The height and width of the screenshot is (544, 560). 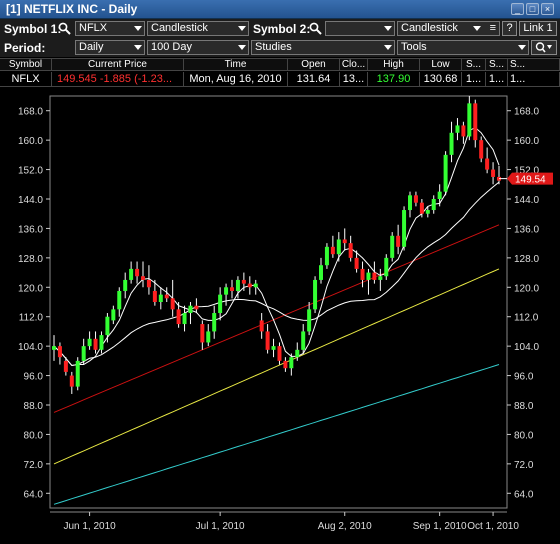 What do you see at coordinates (429, 28) in the screenshot?
I see `chart-type2-value: Candlestick` at bounding box center [429, 28].